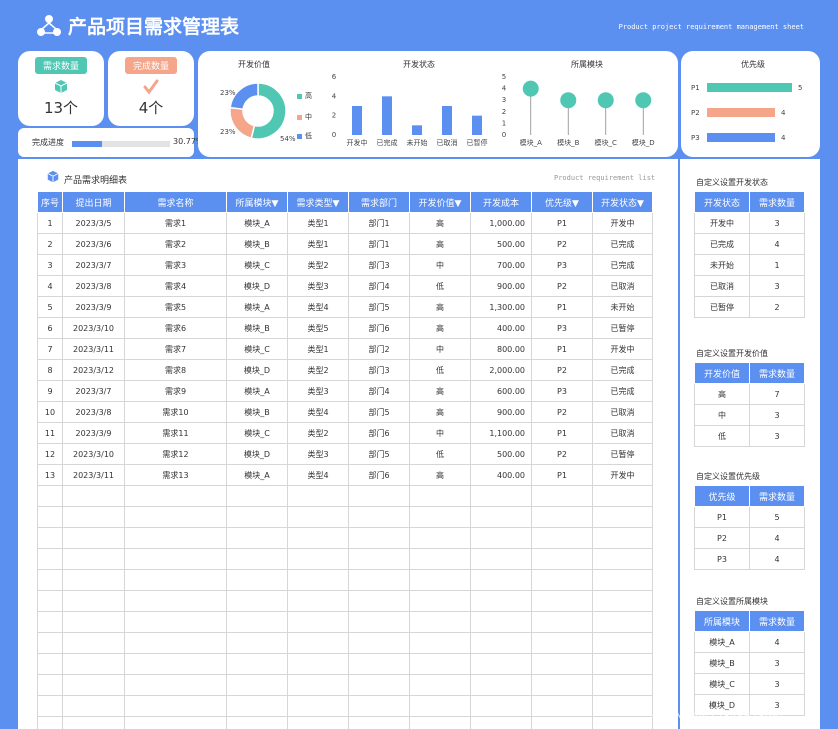  What do you see at coordinates (175, 202) in the screenshot?
I see `column-header: 需求名称` at bounding box center [175, 202].